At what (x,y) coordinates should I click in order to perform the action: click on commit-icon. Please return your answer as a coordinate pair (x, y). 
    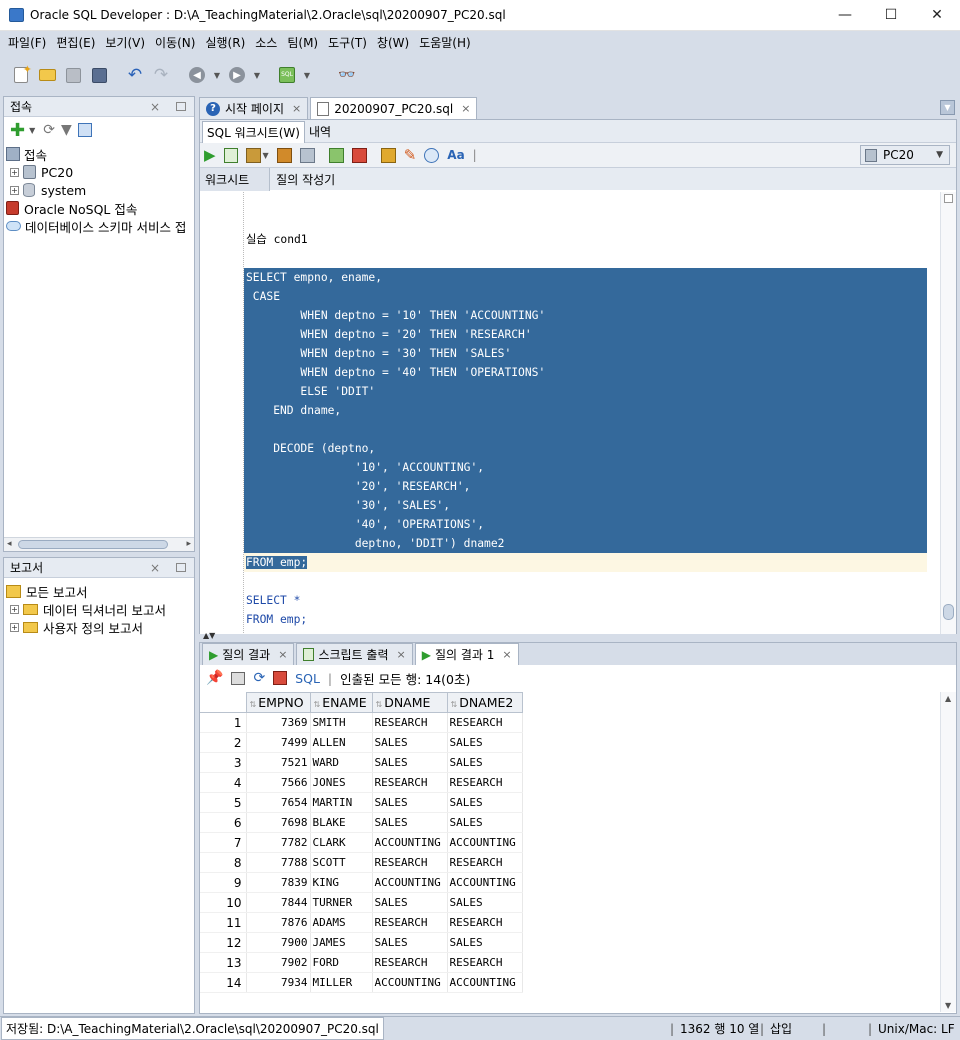
    Looking at the image, I should click on (336, 155).